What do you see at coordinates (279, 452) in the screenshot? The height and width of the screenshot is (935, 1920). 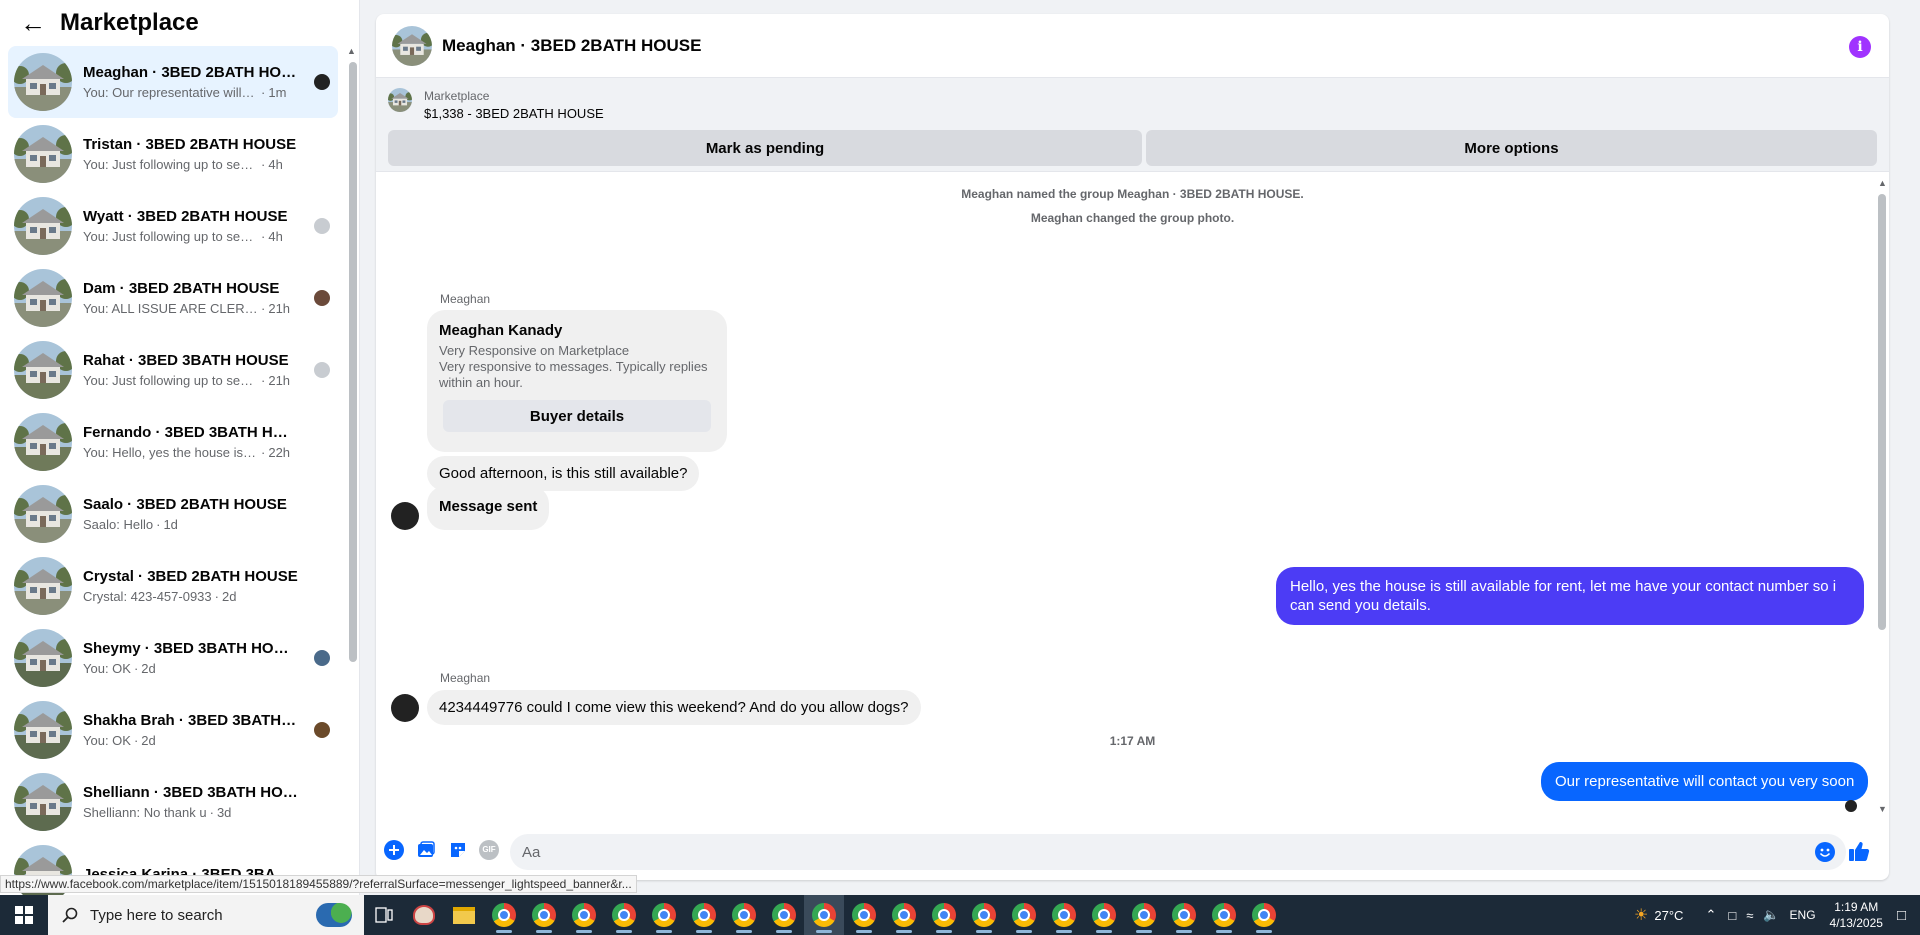 I see `conversation-time: 22h` at bounding box center [279, 452].